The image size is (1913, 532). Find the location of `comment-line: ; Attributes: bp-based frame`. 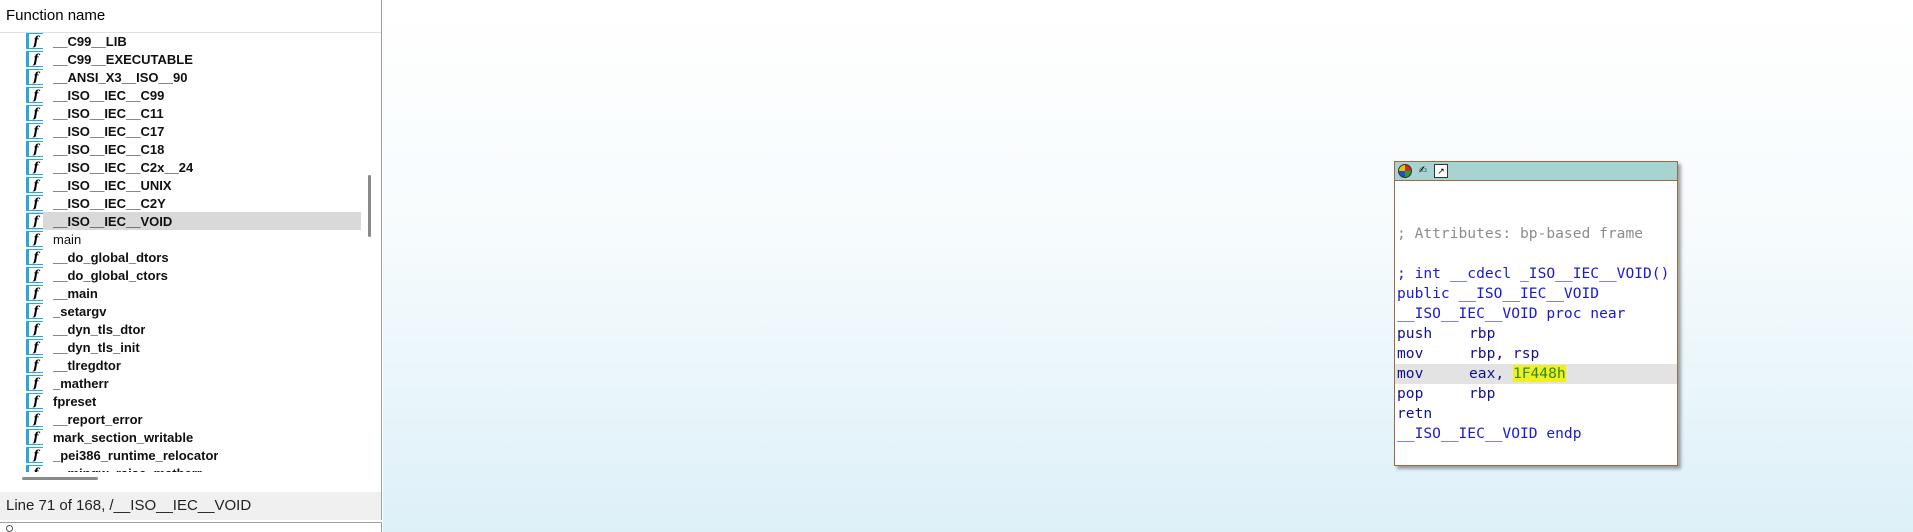

comment-line: ; Attributes: bp-based frame is located at coordinates (1536, 234).